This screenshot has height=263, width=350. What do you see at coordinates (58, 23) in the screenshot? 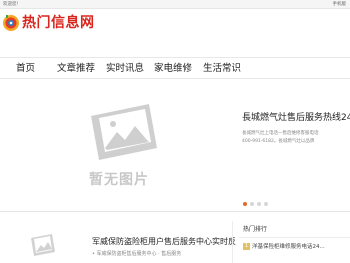
I see `site-name: 热门信息网` at bounding box center [58, 23].